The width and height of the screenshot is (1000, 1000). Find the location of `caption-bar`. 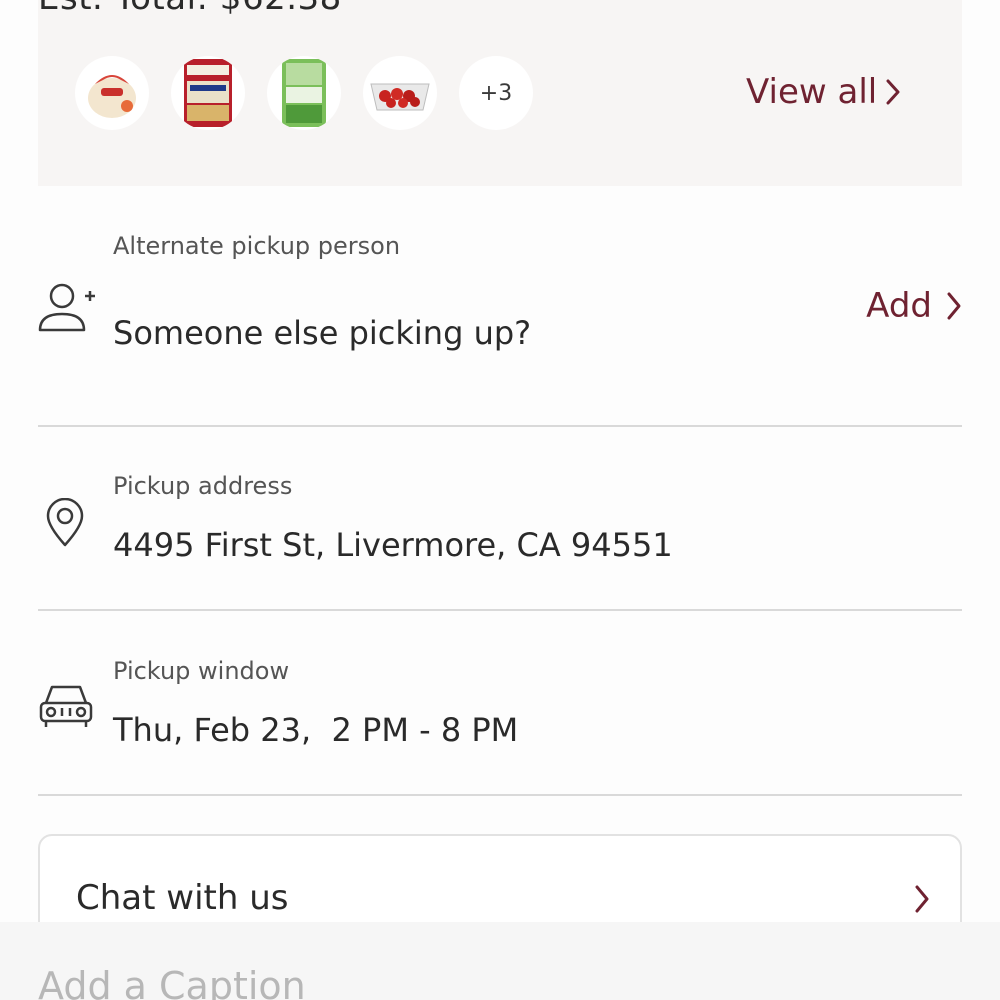

caption-bar is located at coordinates (500, 961).